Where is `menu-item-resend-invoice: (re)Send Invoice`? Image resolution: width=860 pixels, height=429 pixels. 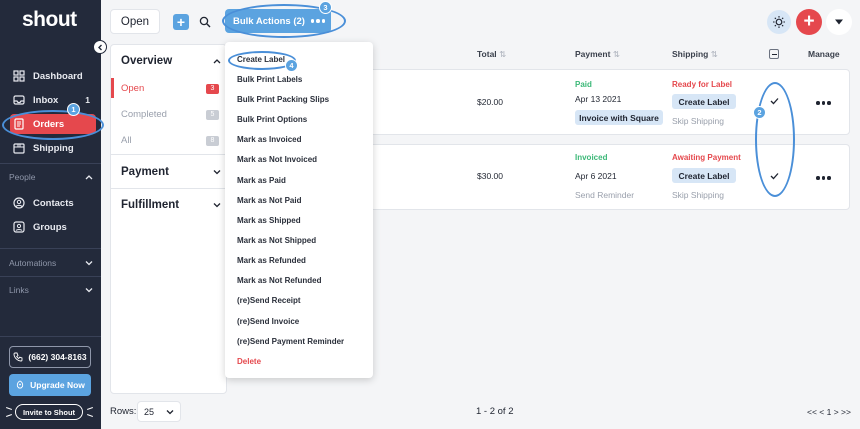 menu-item-resend-invoice: (re)Send Invoice is located at coordinates (268, 321).